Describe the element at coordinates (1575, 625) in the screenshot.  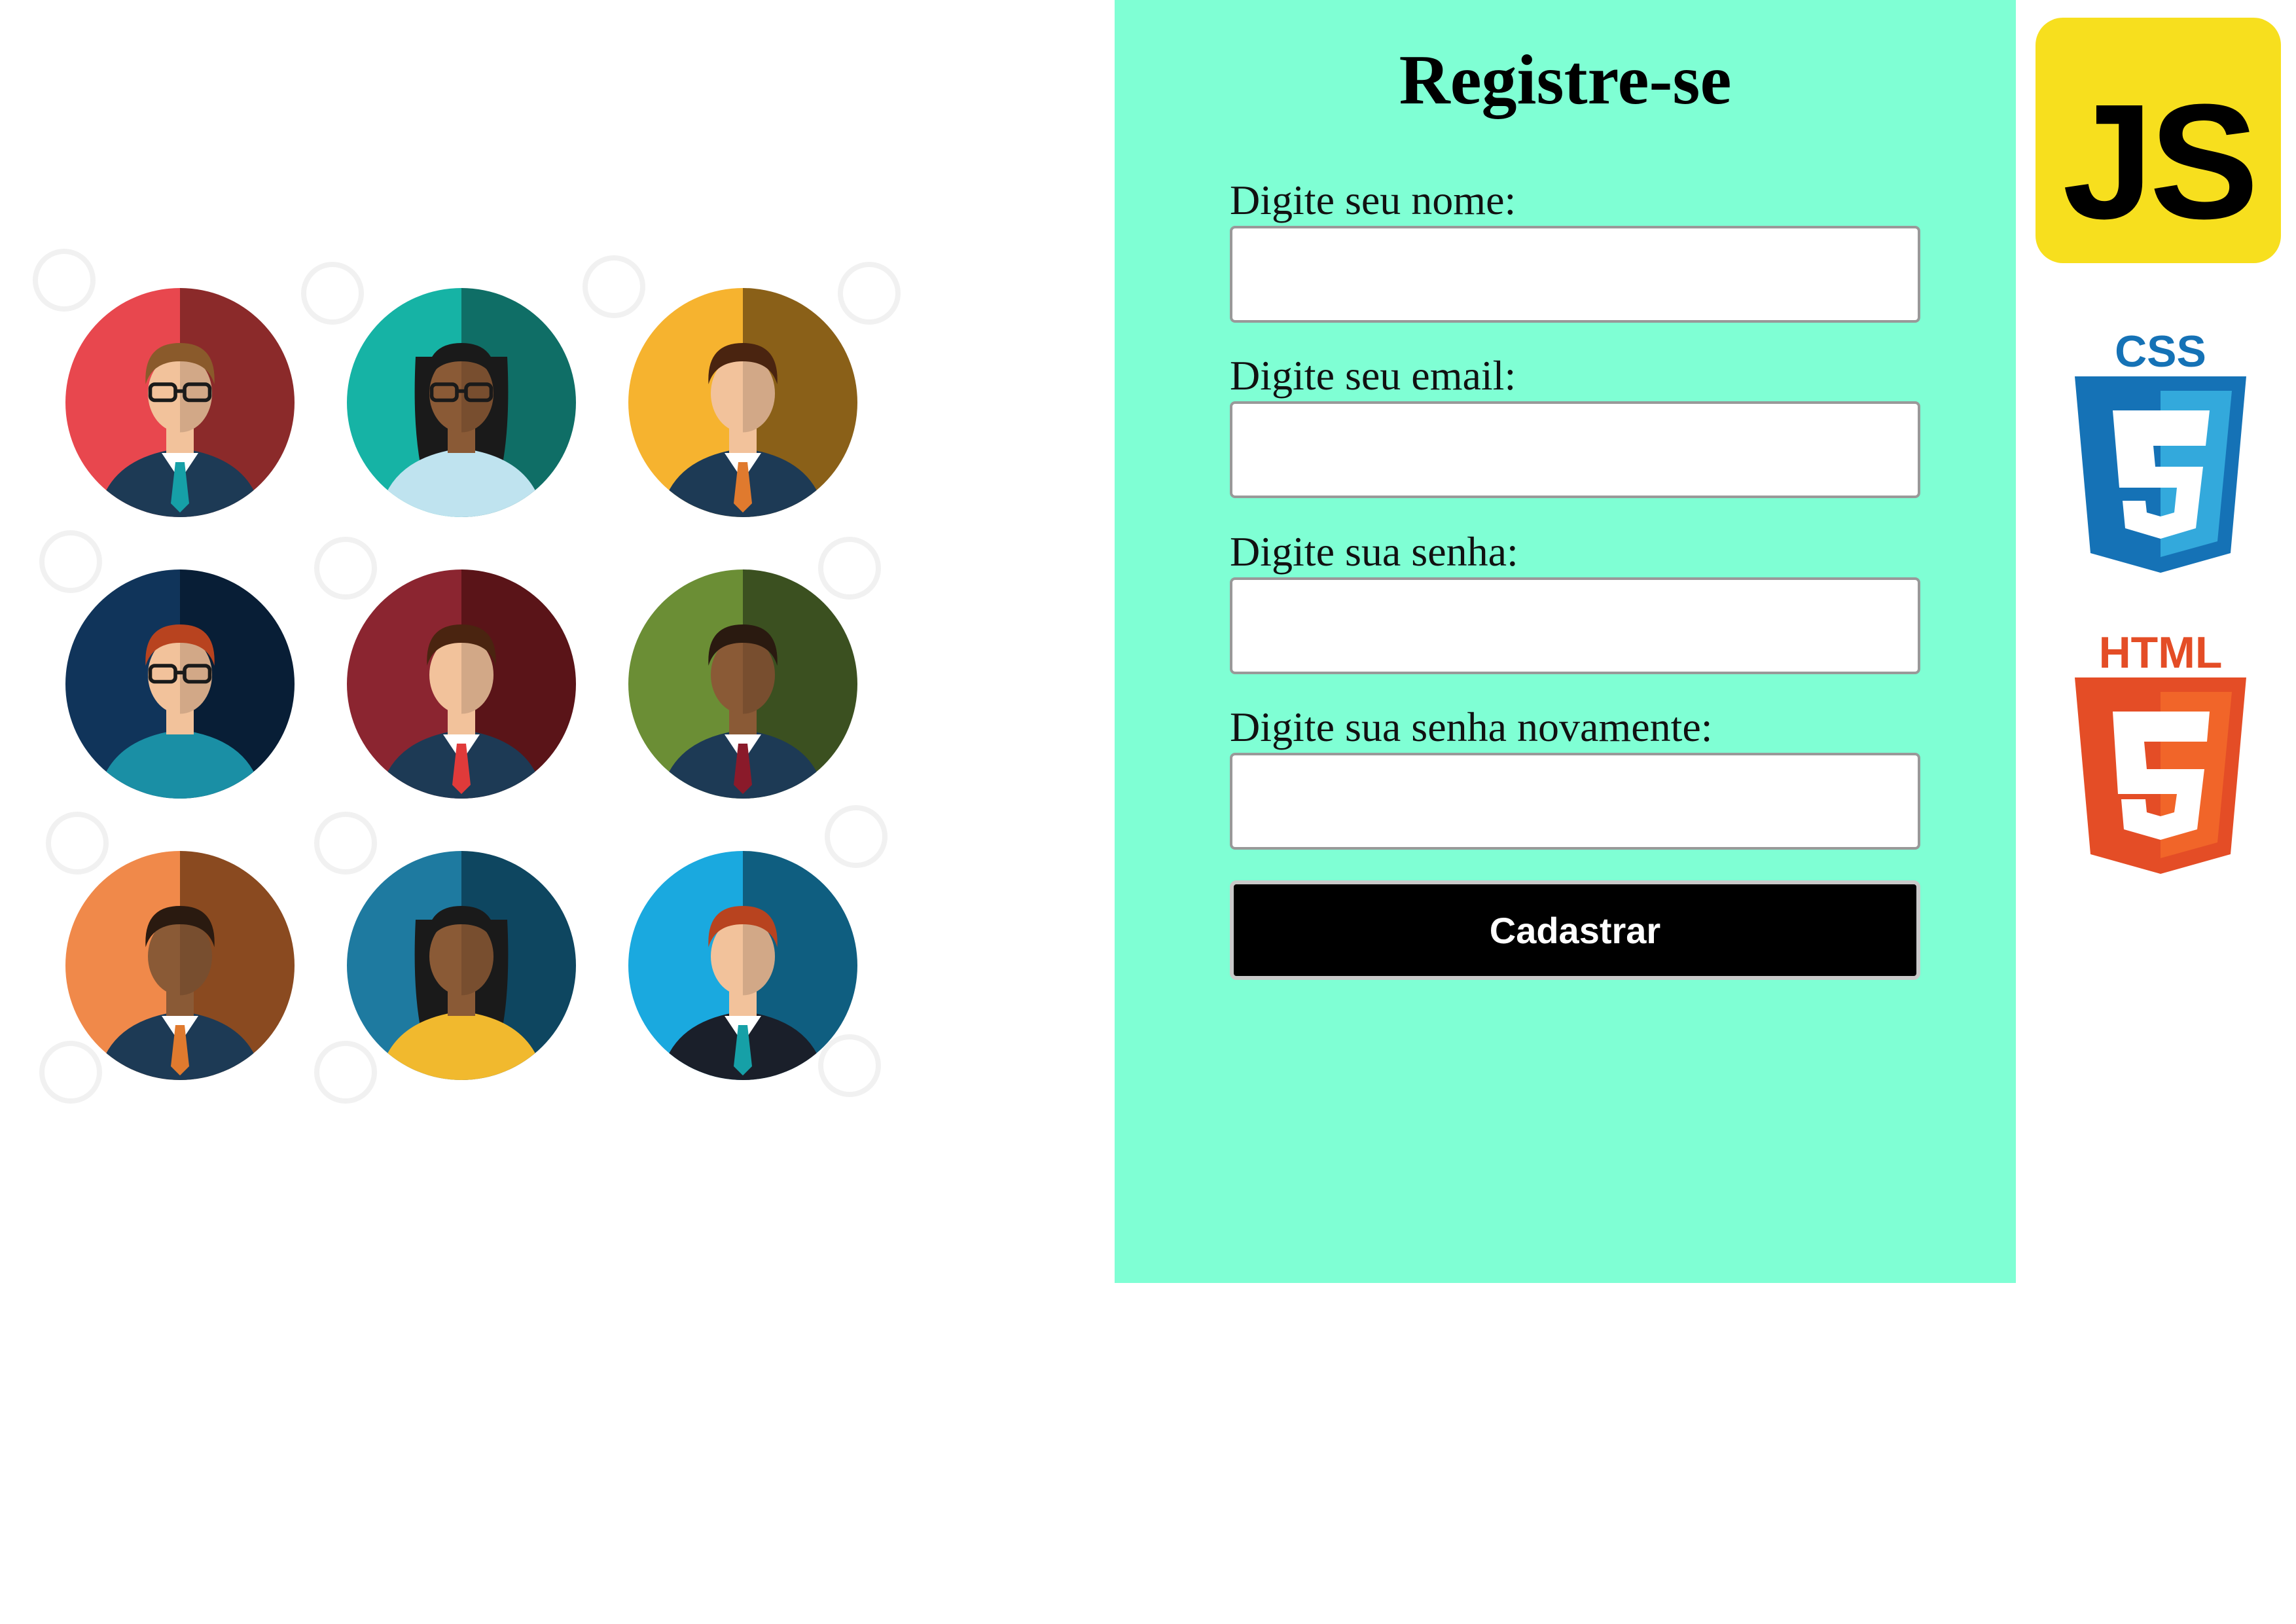
I see `password-input` at that location.